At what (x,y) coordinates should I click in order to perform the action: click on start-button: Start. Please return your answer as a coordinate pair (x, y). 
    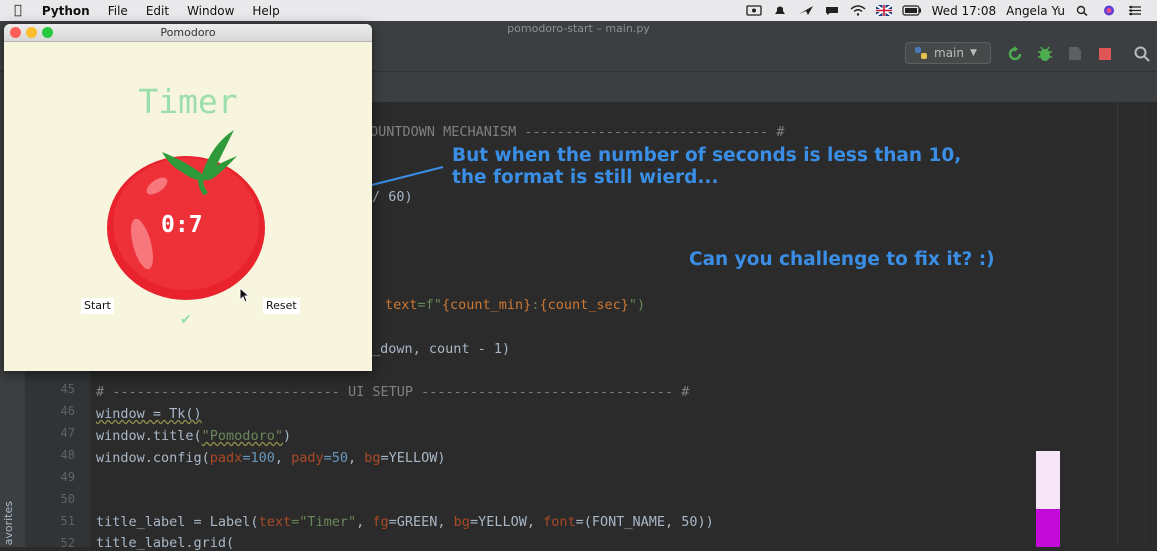
    Looking at the image, I should click on (97, 306).